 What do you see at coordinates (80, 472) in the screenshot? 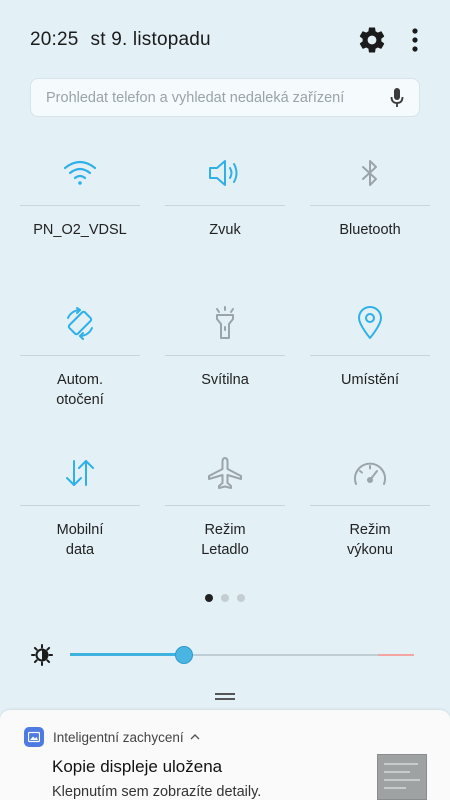
I see `mobile-data-icon` at bounding box center [80, 472].